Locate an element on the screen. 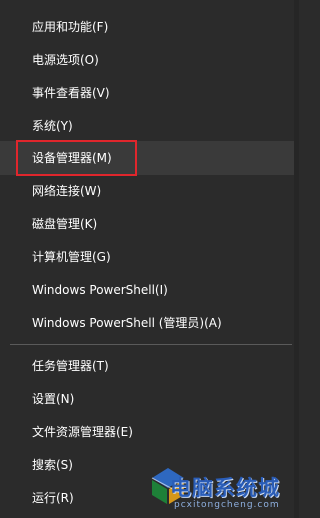 The image size is (320, 518). menu-item-task-manager: 任务管理器(T) is located at coordinates (147, 366).